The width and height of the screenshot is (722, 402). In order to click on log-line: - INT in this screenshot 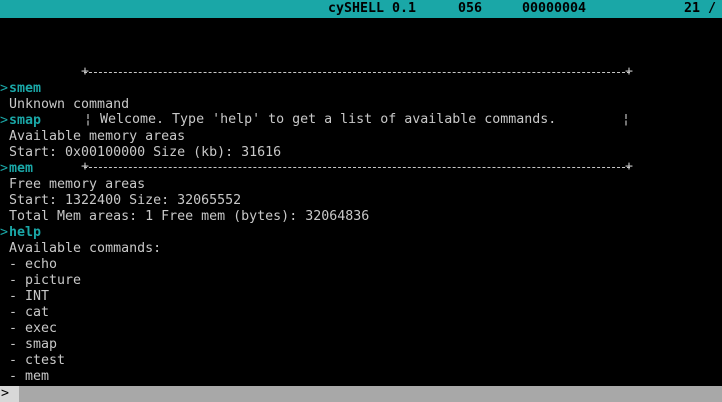, I will do `click(29, 296)`.